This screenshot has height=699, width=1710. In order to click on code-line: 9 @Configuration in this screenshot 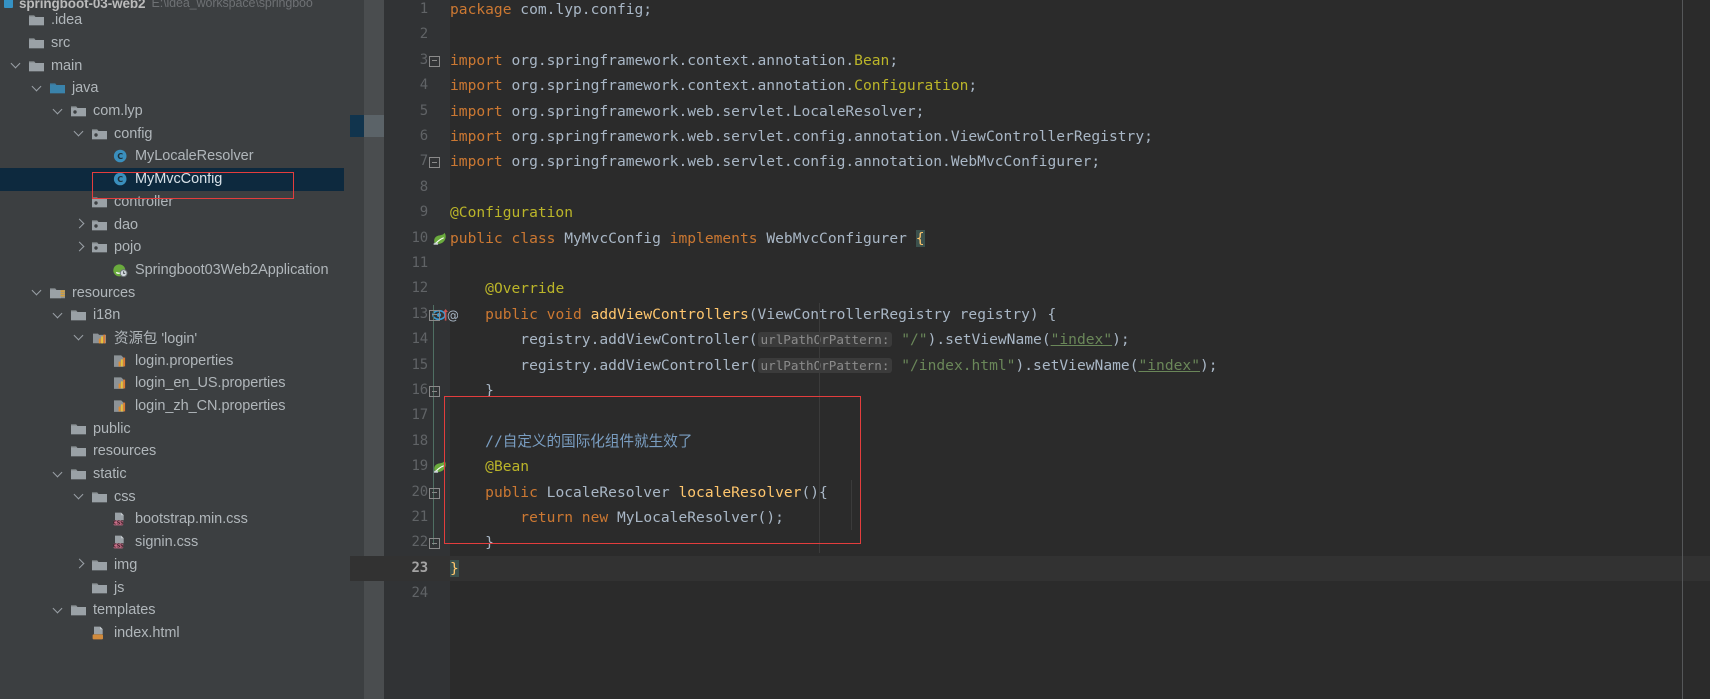, I will do `click(1030, 212)`.